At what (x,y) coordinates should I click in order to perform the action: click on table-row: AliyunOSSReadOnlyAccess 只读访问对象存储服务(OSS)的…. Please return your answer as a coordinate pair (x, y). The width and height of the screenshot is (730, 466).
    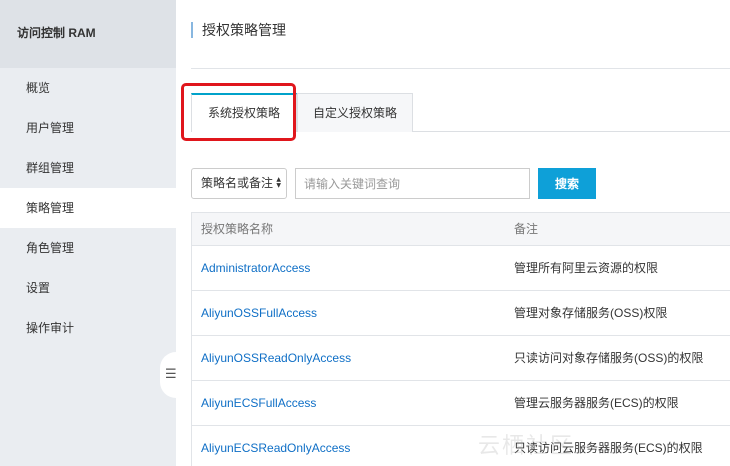
    Looking at the image, I should click on (461, 358).